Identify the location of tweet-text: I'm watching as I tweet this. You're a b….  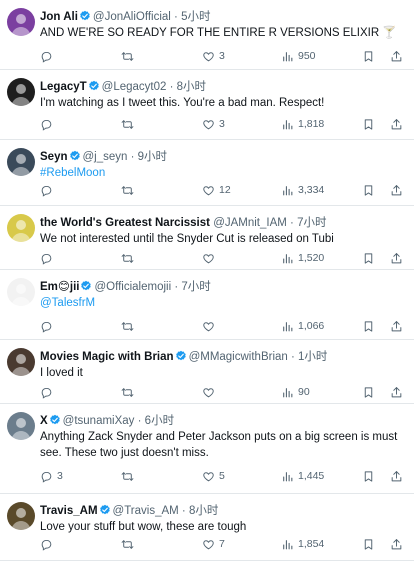
(223, 104).